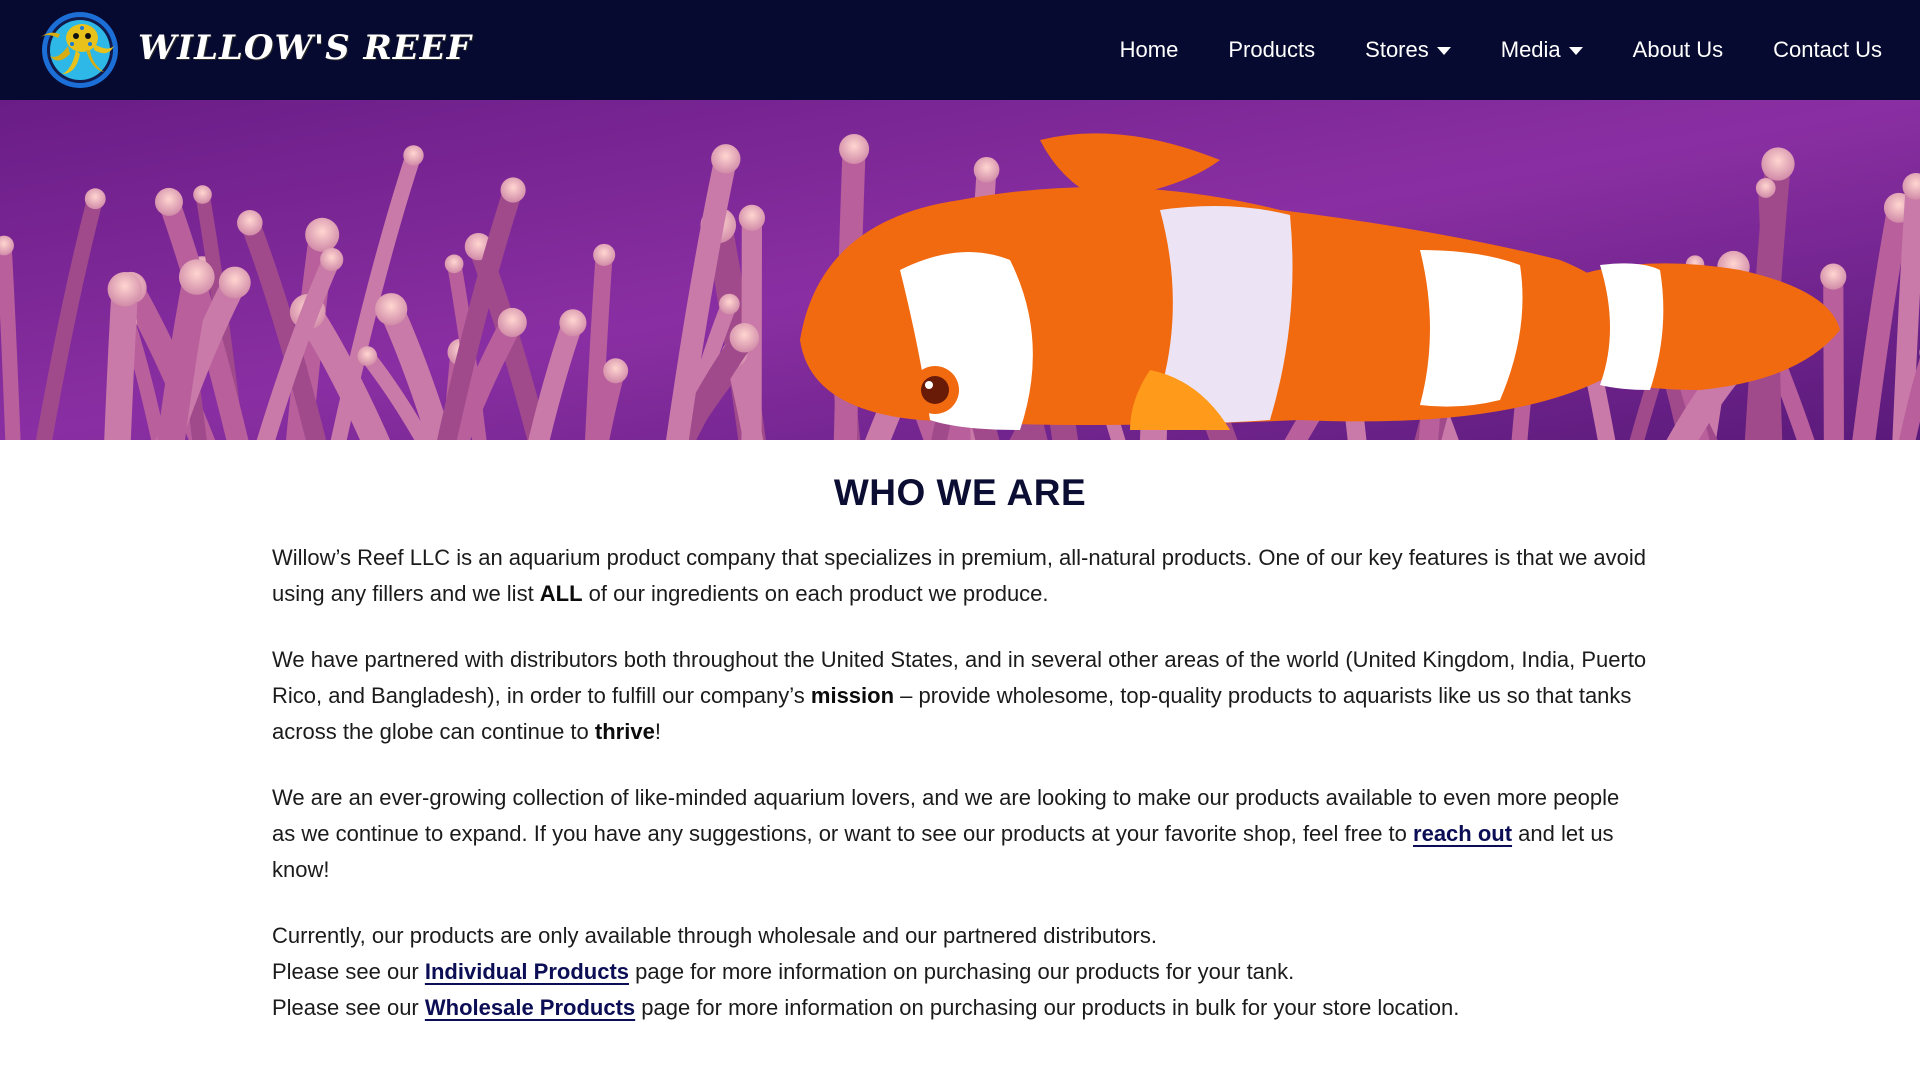  What do you see at coordinates (305, 48) in the screenshot?
I see `brand-name: WILLOW'S REEF` at bounding box center [305, 48].